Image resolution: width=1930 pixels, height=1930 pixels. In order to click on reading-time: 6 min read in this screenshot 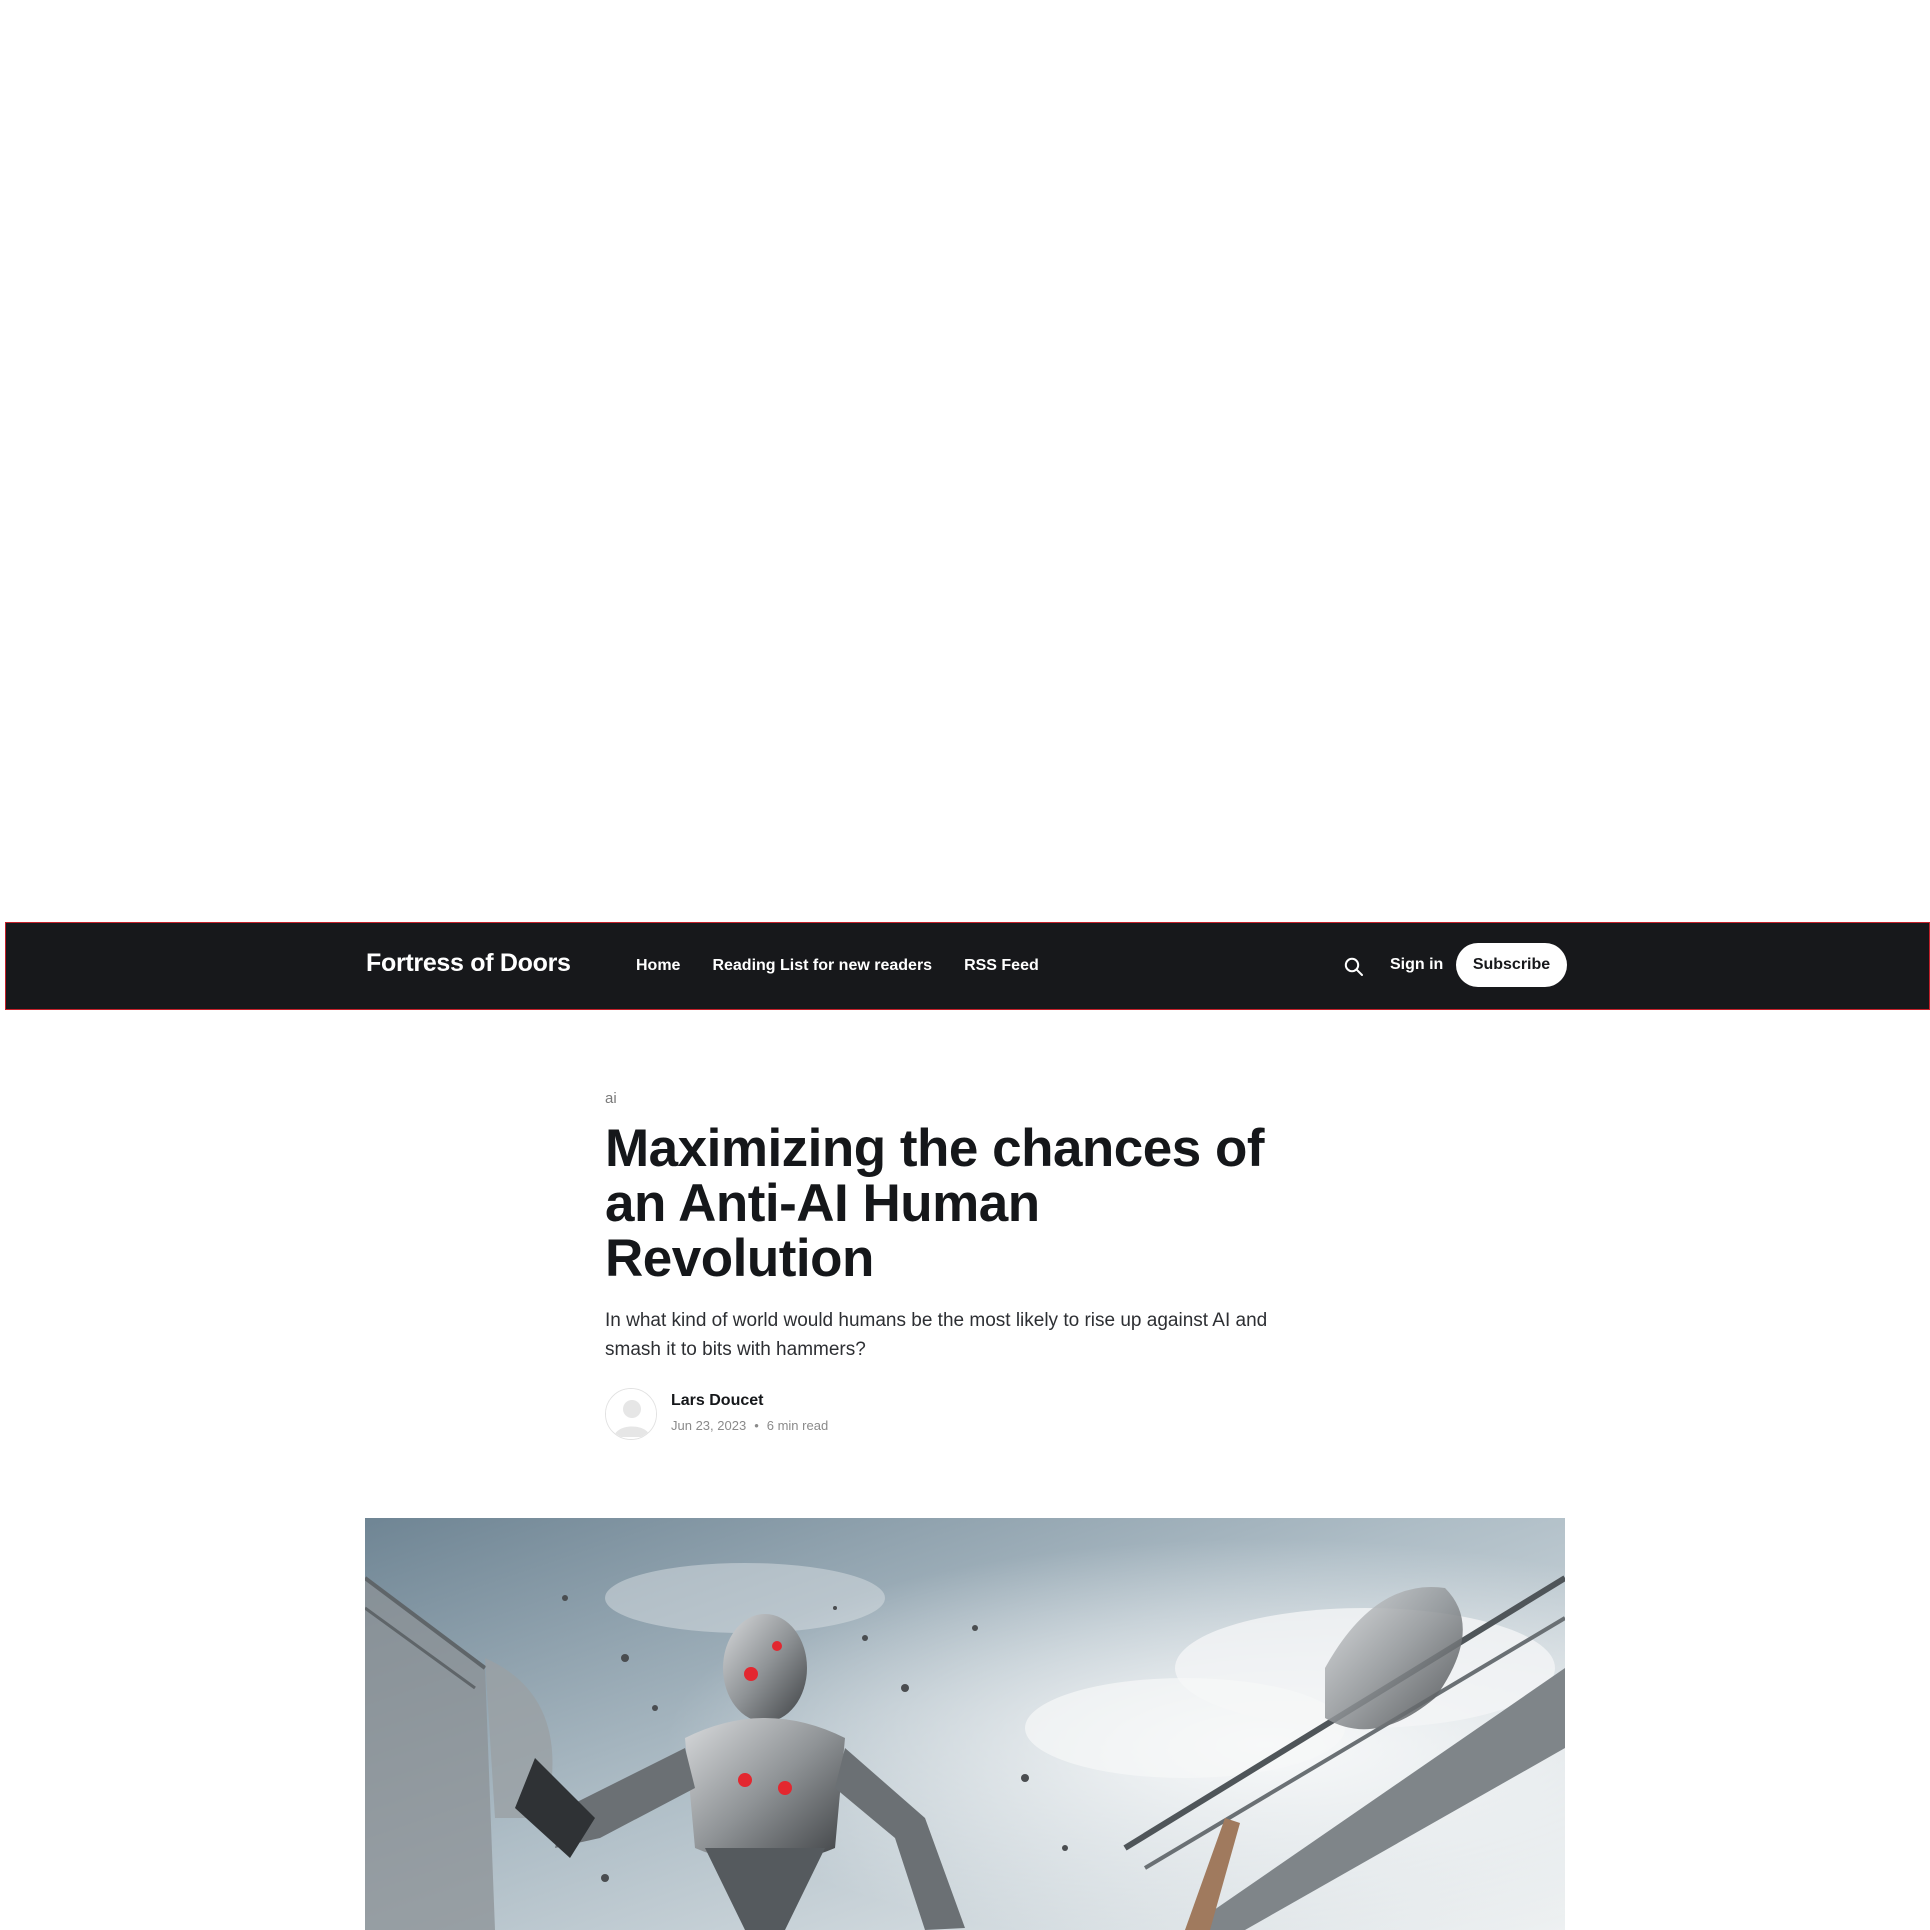, I will do `click(797, 1425)`.